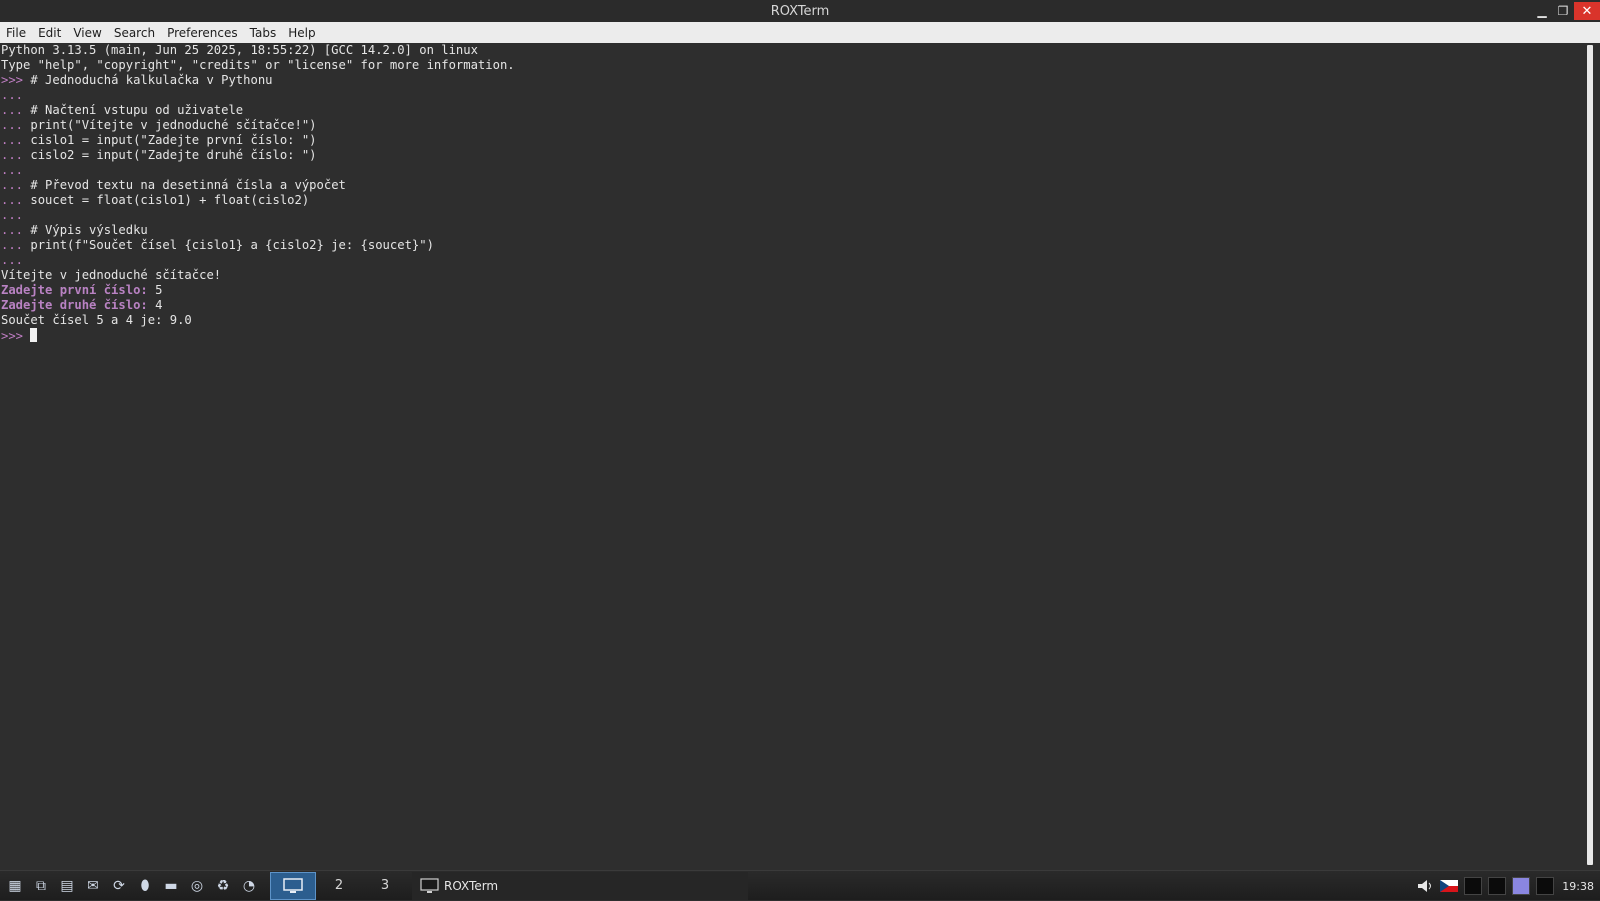 The image size is (1600, 901). What do you see at coordinates (96, 320) in the screenshot?
I see `terminal-text: Součet čísel 5 a 4 je: 9.0` at bounding box center [96, 320].